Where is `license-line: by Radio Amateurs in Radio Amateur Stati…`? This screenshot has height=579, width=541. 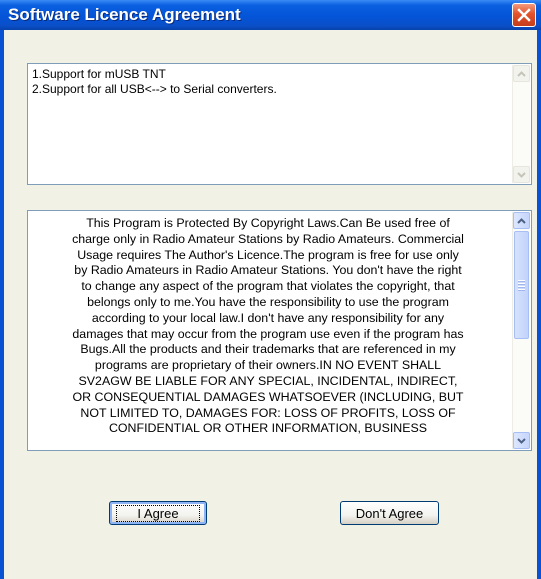 license-line: by Radio Amateurs in Radio Amateur Stati… is located at coordinates (268, 270).